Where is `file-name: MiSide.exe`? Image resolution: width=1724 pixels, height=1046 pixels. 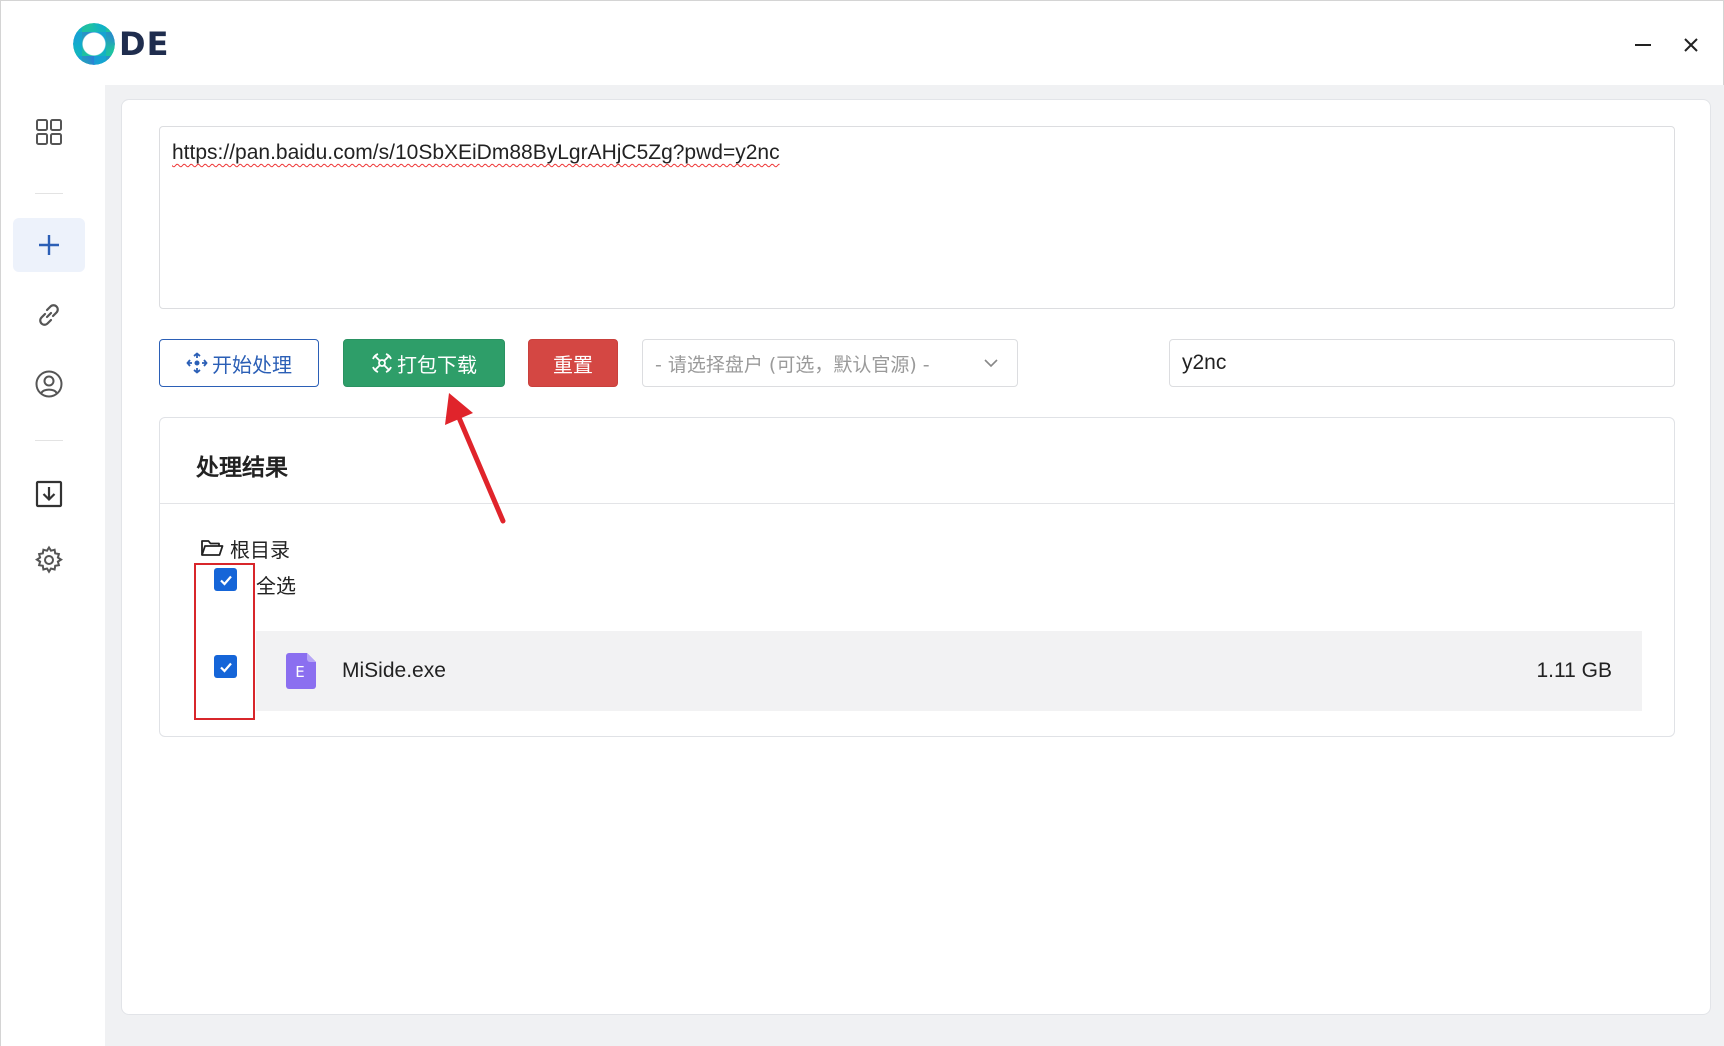 file-name: MiSide.exe is located at coordinates (394, 670).